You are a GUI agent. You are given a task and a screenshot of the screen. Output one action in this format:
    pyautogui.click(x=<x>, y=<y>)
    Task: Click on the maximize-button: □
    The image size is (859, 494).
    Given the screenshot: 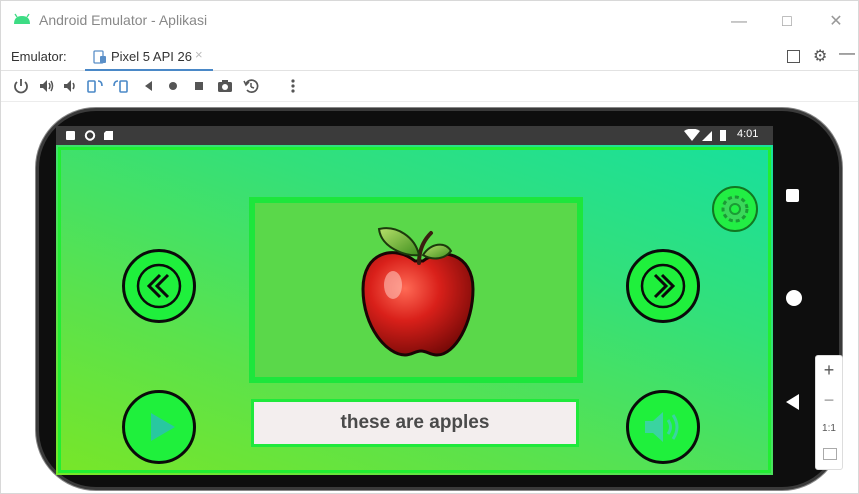 What is the action you would take?
    pyautogui.click(x=787, y=22)
    